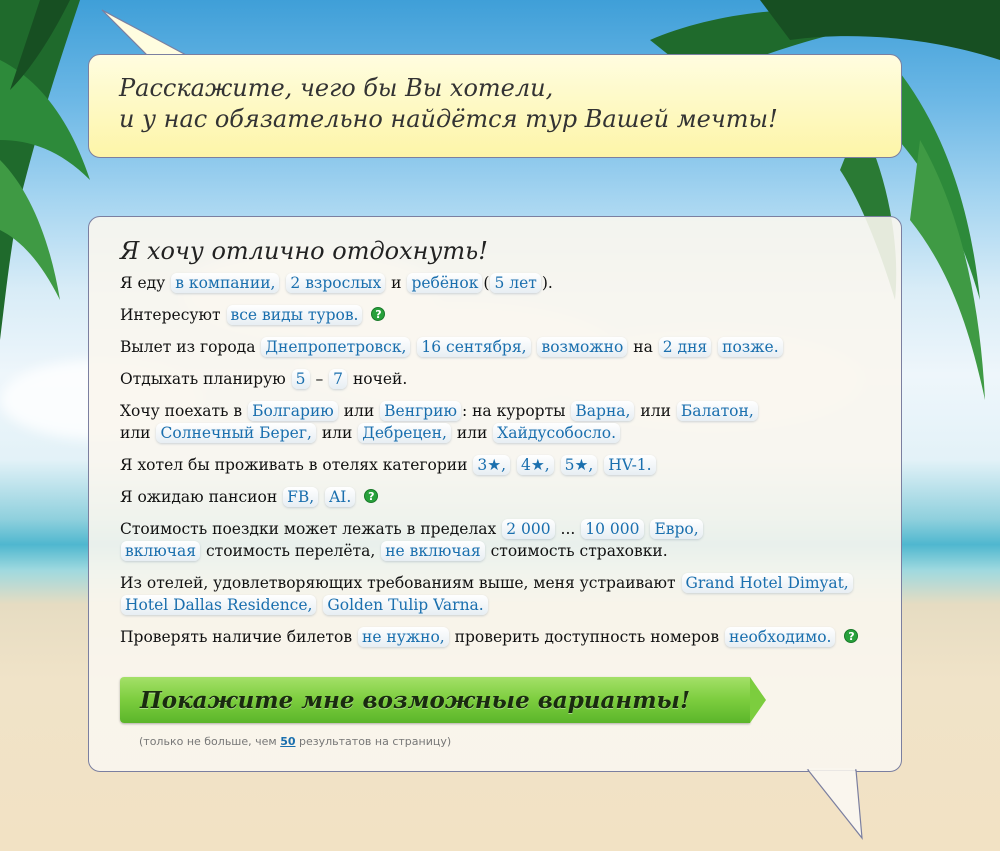  I want to click on row-board: Я ожидаю пансион FB, AI. ?, so click(495, 497).